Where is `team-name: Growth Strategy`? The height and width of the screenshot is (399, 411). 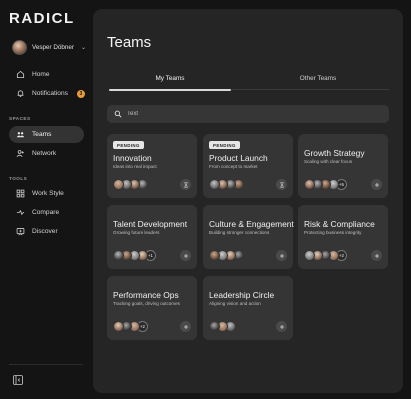
team-name: Growth Strategy is located at coordinates (334, 153).